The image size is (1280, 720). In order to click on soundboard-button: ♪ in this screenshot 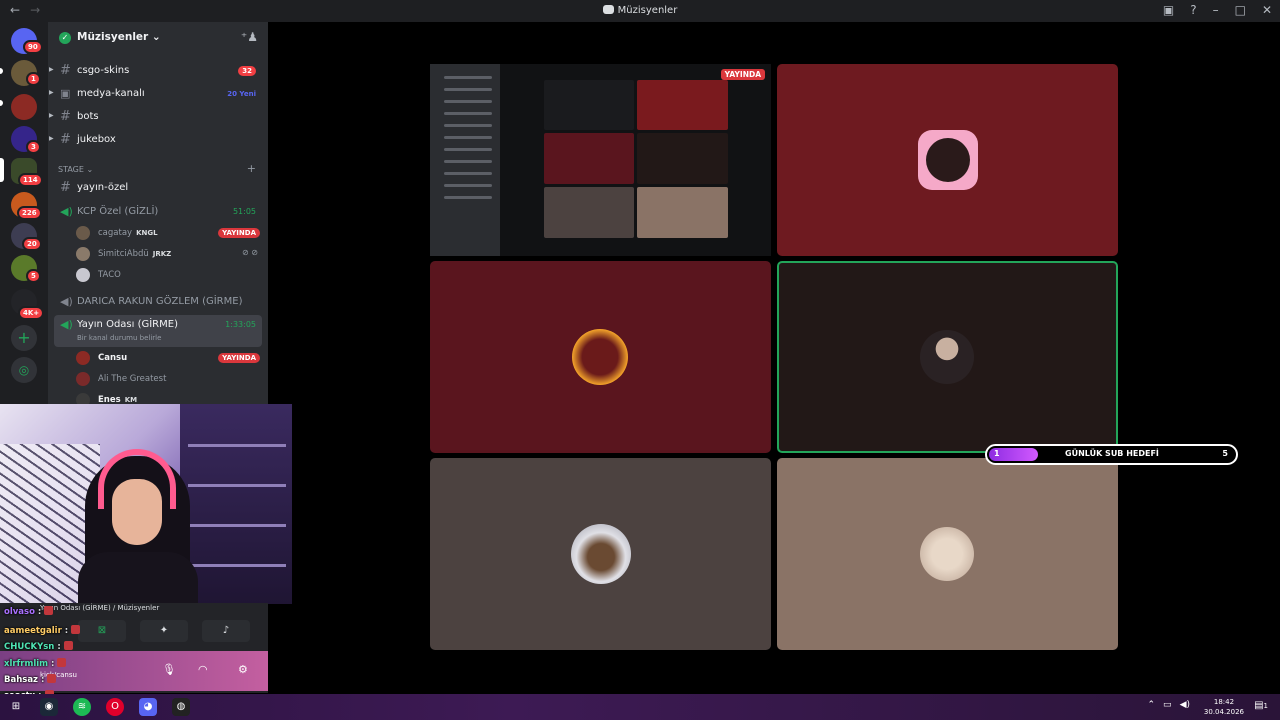, I will do `click(226, 631)`.